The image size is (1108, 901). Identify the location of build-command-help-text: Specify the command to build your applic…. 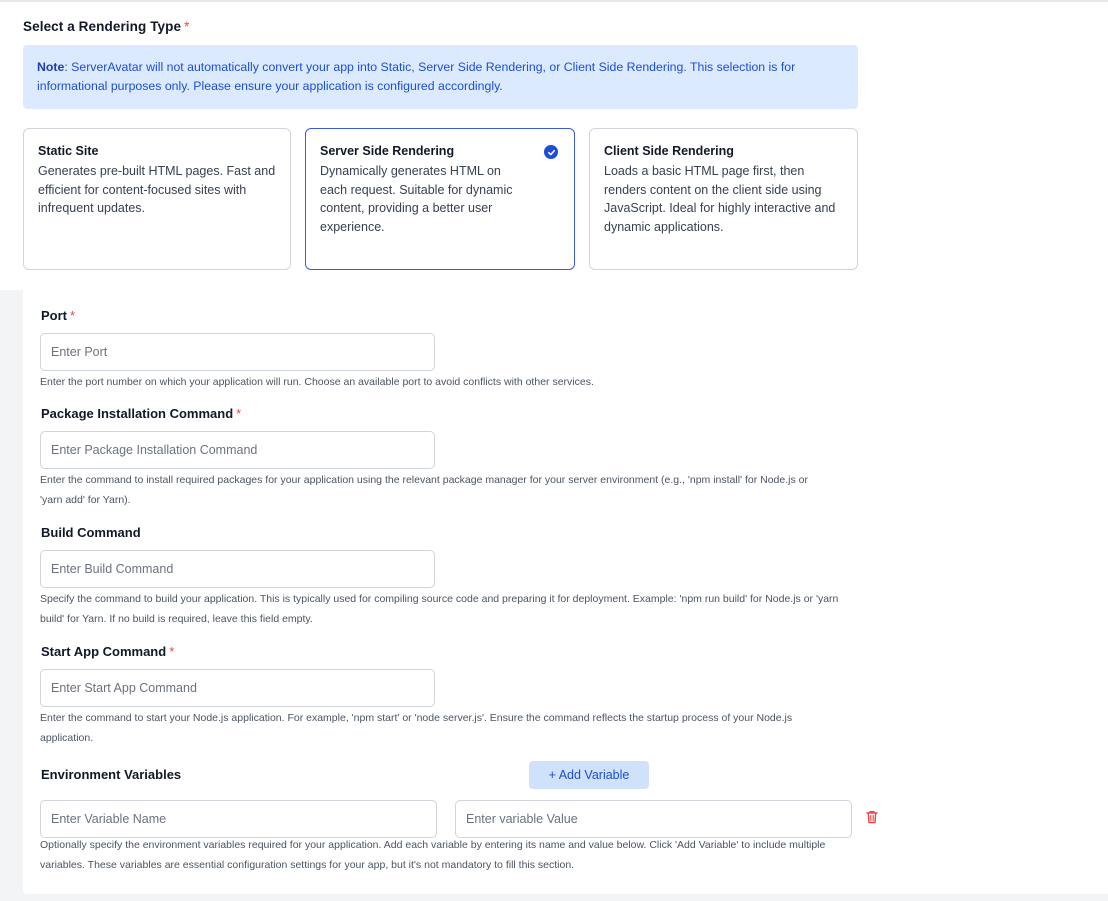
(439, 609).